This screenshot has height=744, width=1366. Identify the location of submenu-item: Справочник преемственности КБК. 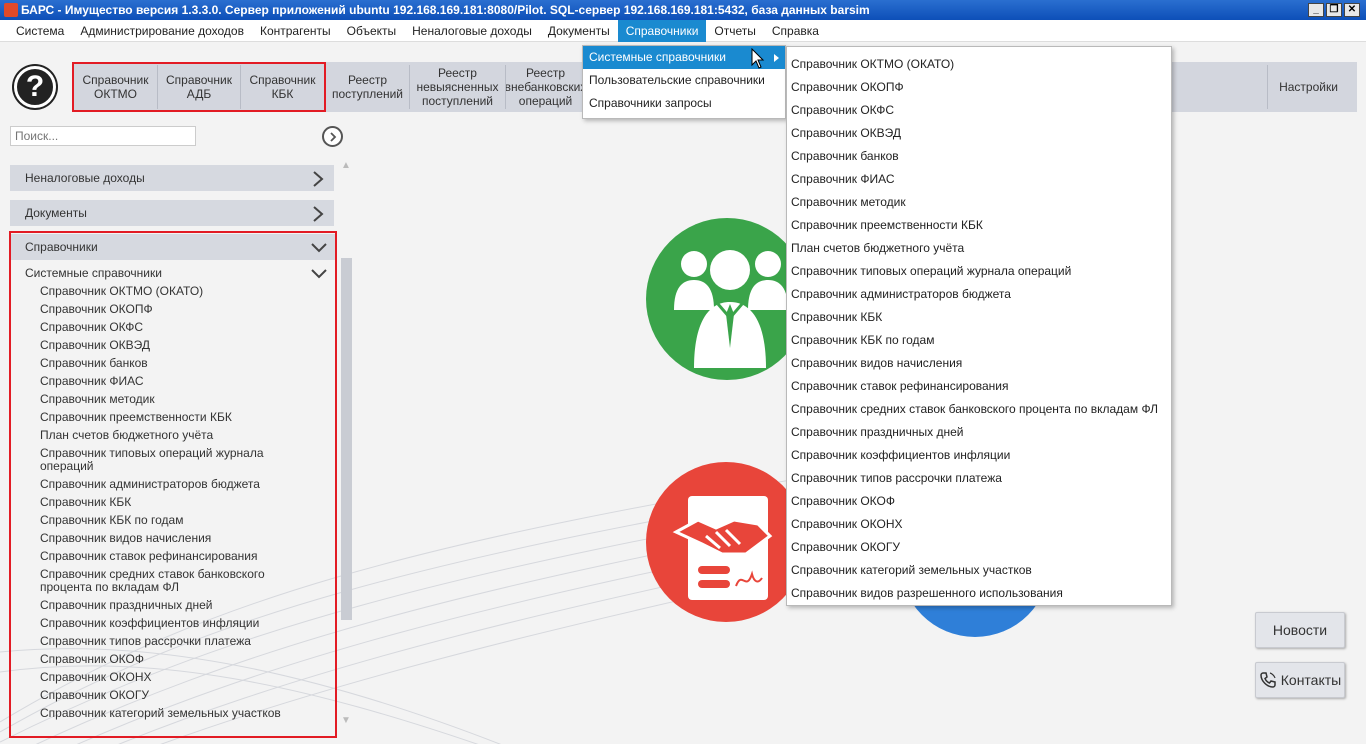
(979, 225).